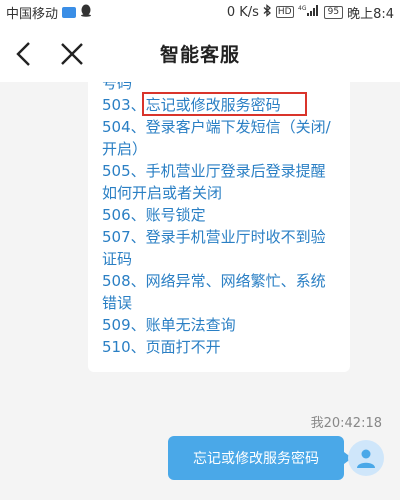 This screenshot has height=500, width=400. What do you see at coordinates (222, 237) in the screenshot?
I see `faq-item: 507、登录手机营业厅时收不到验` at bounding box center [222, 237].